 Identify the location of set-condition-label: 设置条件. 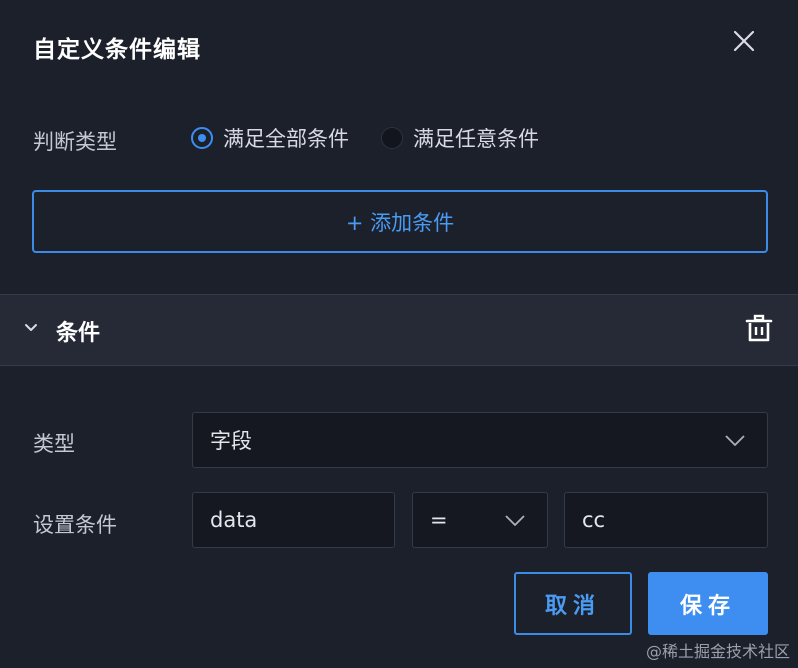
(75, 525).